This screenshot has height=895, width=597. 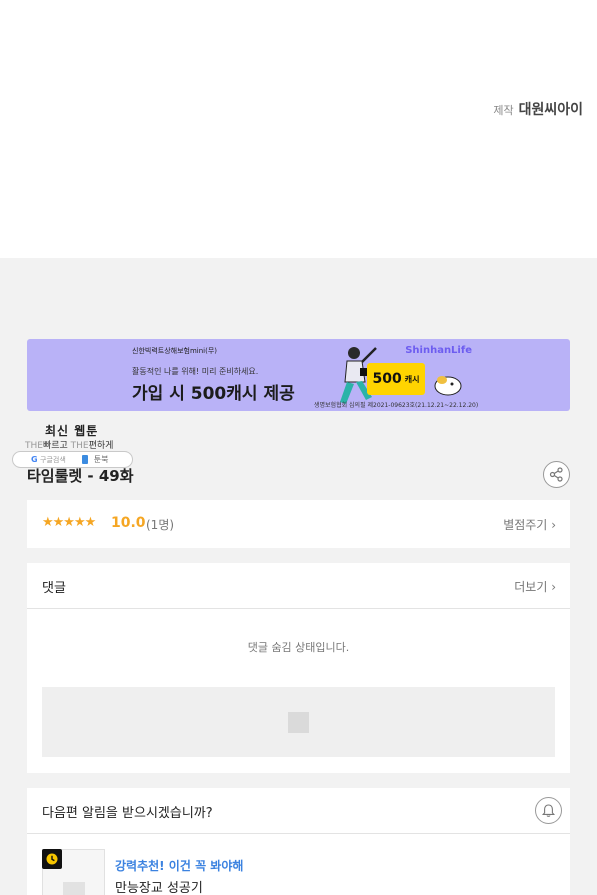 I want to click on share-button, so click(x=556, y=474).